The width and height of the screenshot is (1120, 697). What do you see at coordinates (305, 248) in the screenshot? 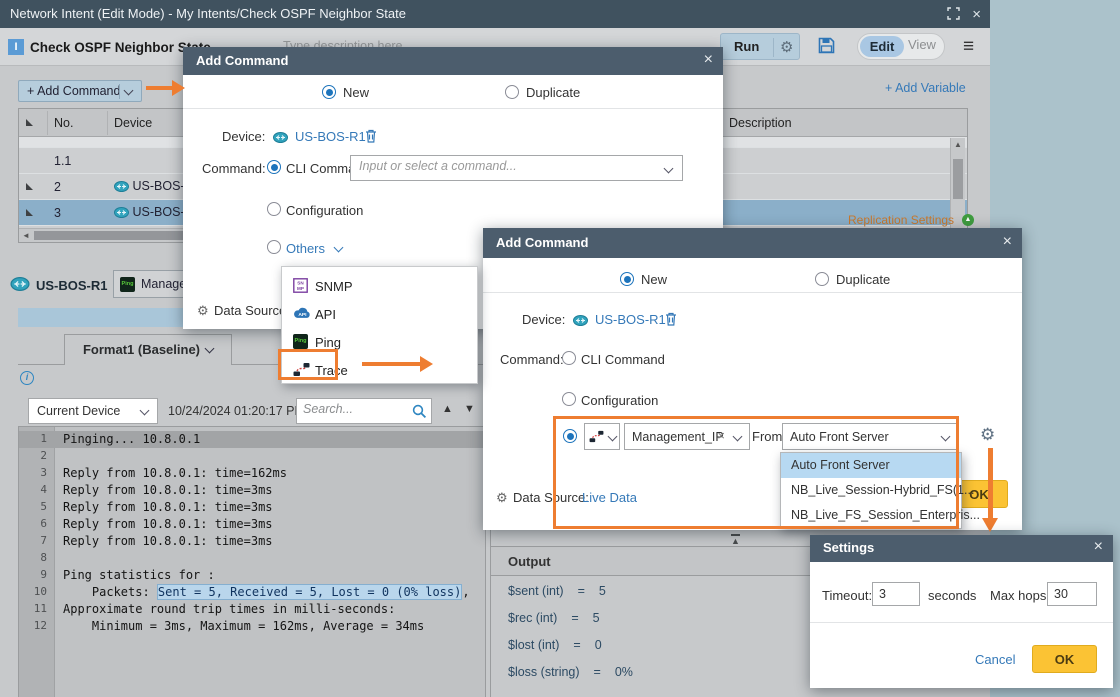
I see `radio-others-label: Others` at bounding box center [305, 248].